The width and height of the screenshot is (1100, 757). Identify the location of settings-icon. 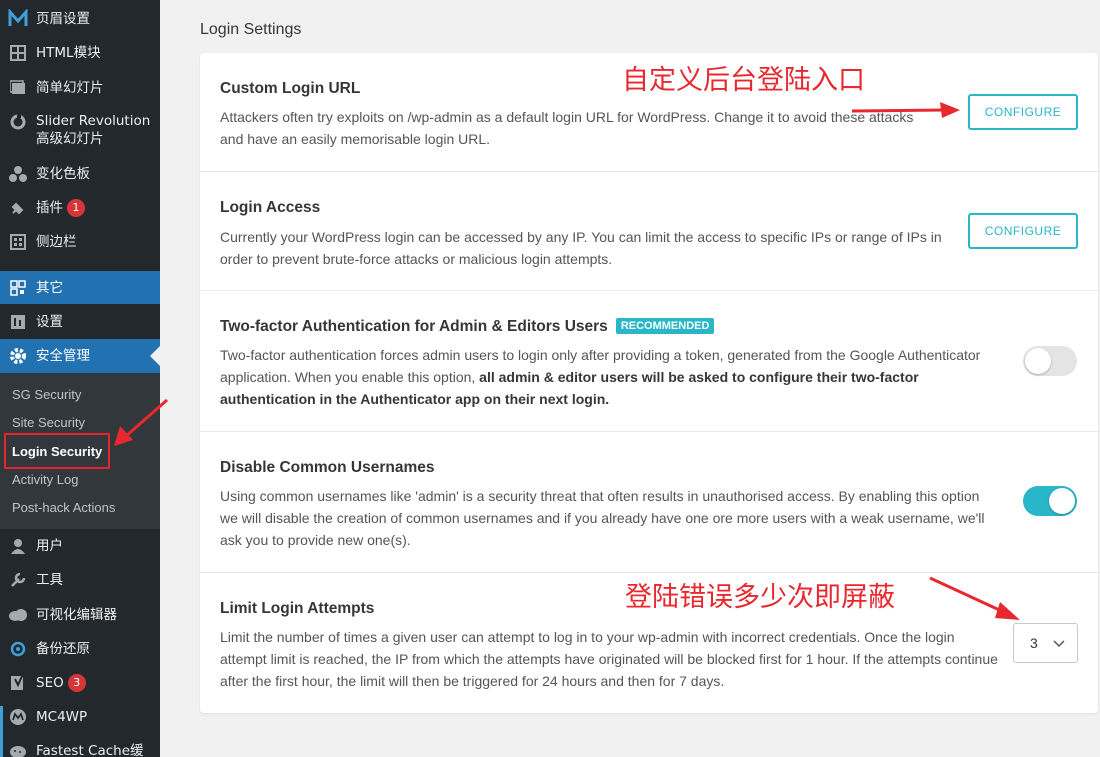
(18, 322).